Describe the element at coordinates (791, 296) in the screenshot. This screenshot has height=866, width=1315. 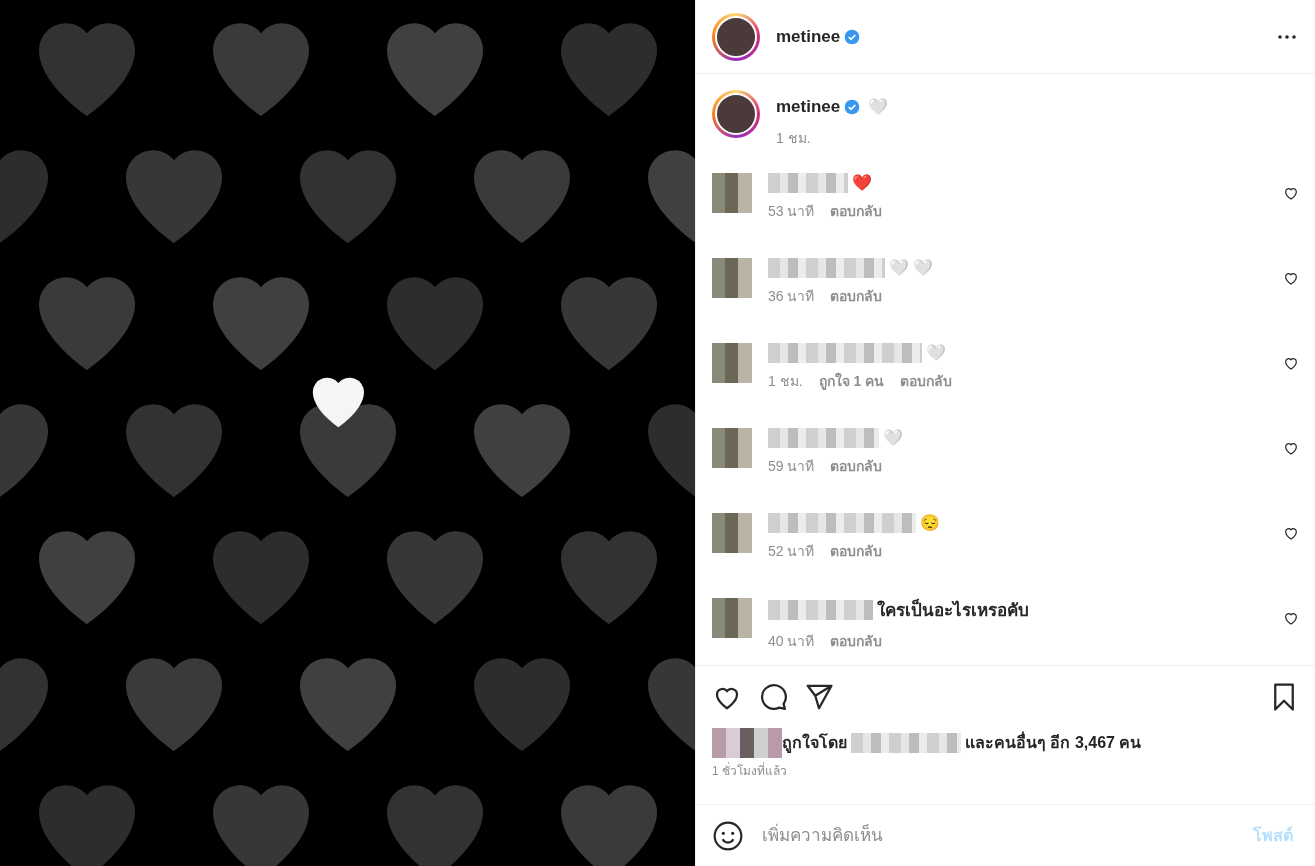
I see `timestamp: 36 นาที` at that location.